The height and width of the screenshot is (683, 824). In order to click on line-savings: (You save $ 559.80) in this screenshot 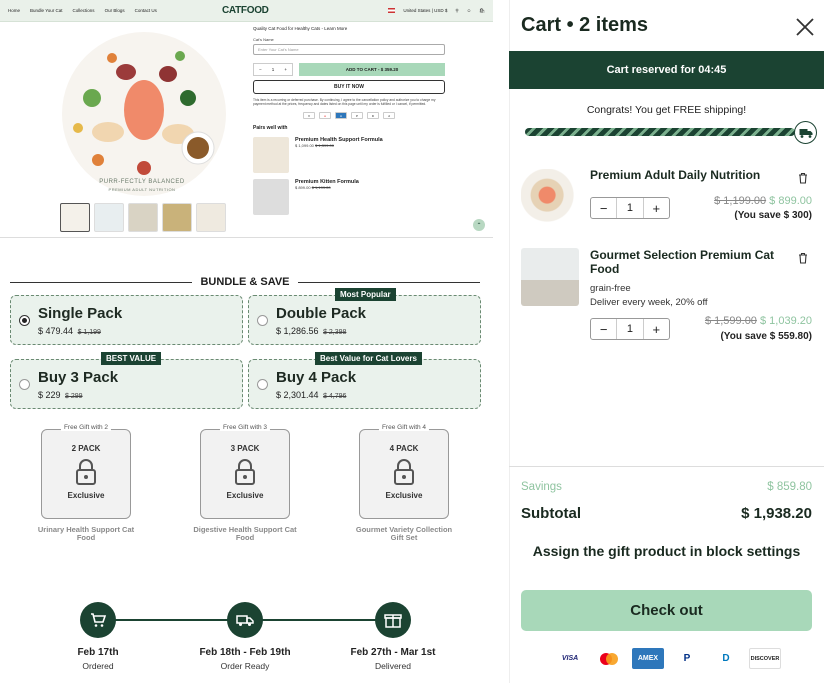, I will do `click(766, 336)`.